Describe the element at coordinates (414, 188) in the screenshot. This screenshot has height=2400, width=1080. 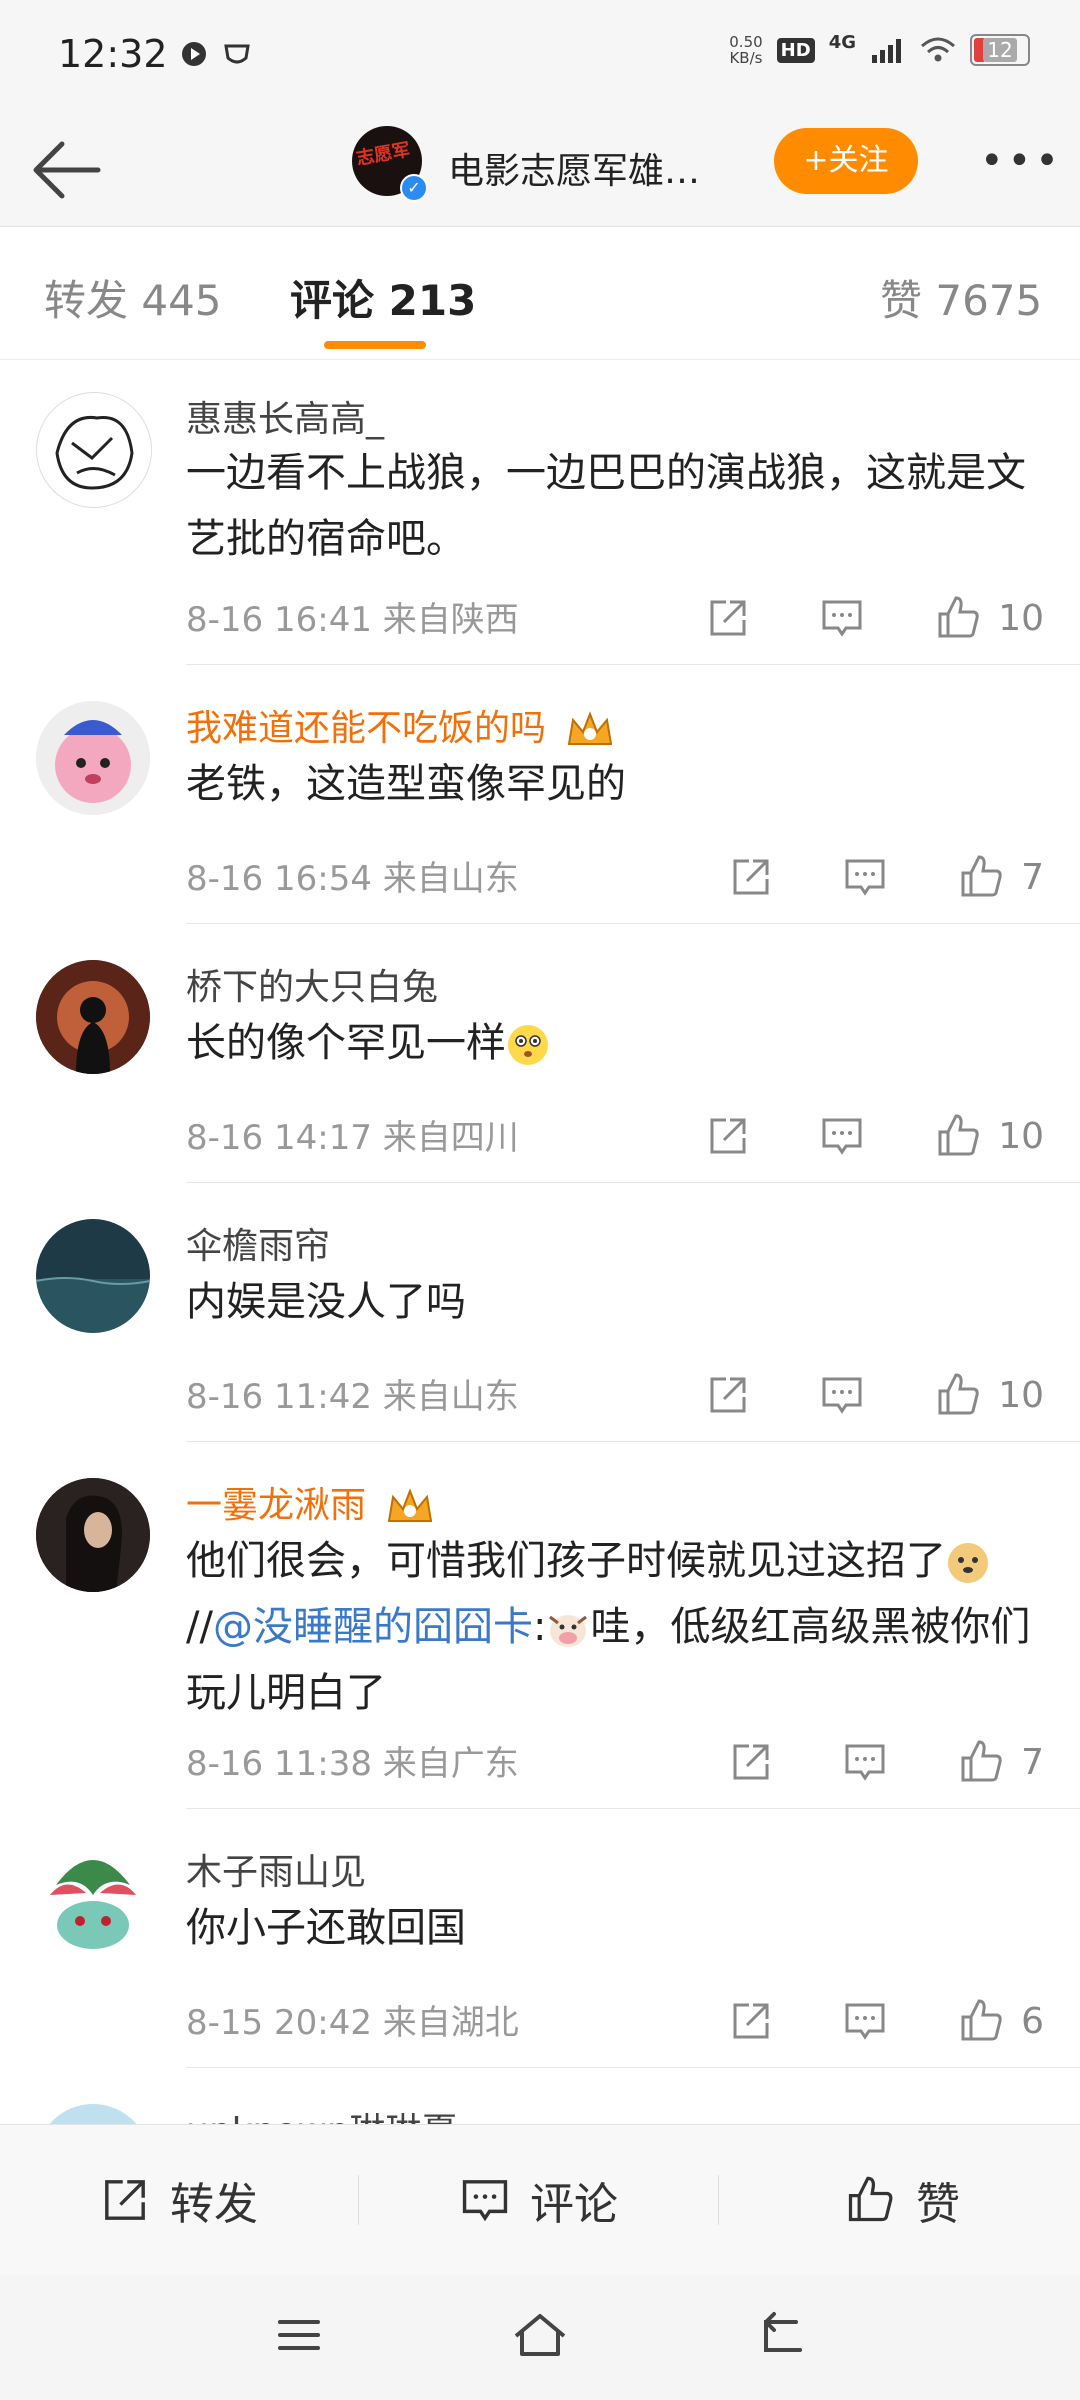
I see `verified-badge-icon: ✓` at that location.